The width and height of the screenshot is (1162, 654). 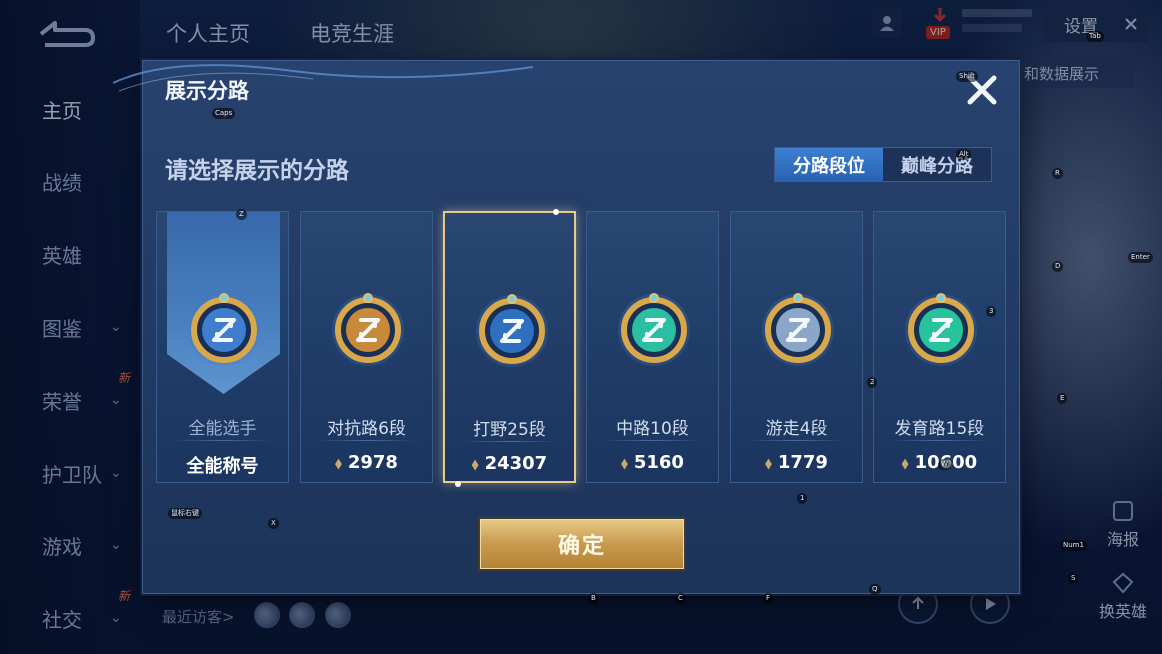 I want to click on mid-lane-emblem-icon, so click(x=654, y=329).